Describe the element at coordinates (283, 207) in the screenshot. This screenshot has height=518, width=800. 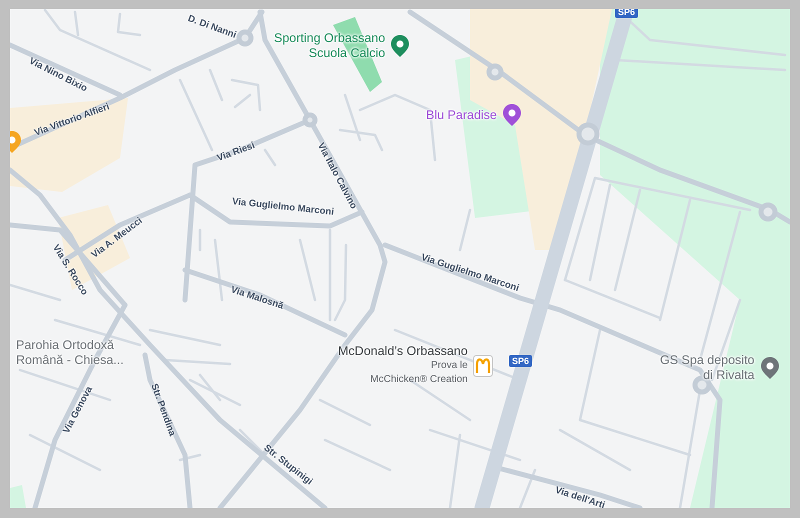
I see `street-label: Via Guglielmo Marconi` at that location.